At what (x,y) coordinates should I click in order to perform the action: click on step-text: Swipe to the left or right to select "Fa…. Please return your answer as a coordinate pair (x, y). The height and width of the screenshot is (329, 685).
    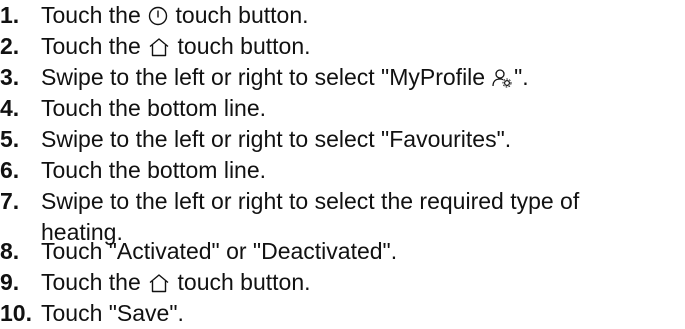
    Looking at the image, I should click on (276, 139).